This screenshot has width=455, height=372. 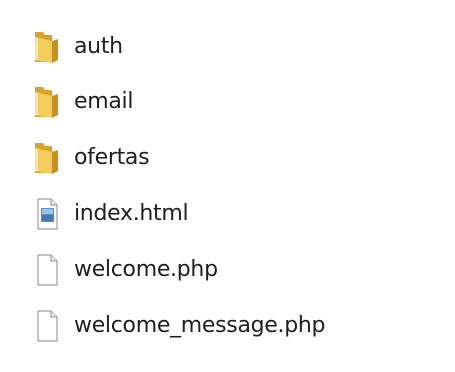 What do you see at coordinates (98, 46) in the screenshot?
I see `file-name: auth` at bounding box center [98, 46].